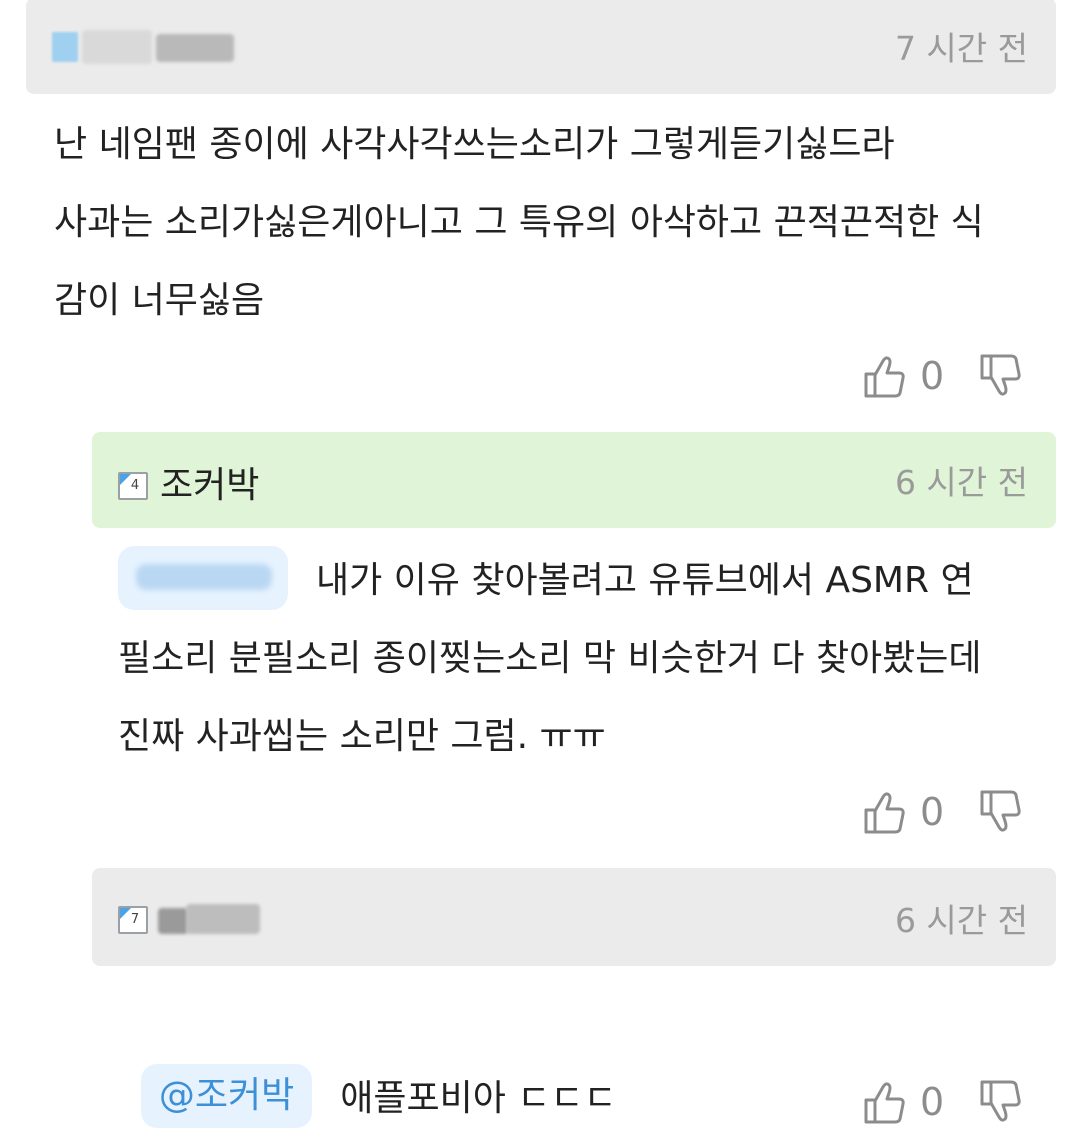  What do you see at coordinates (541, 47) in the screenshot?
I see `comment-header: 7 시간 전` at bounding box center [541, 47].